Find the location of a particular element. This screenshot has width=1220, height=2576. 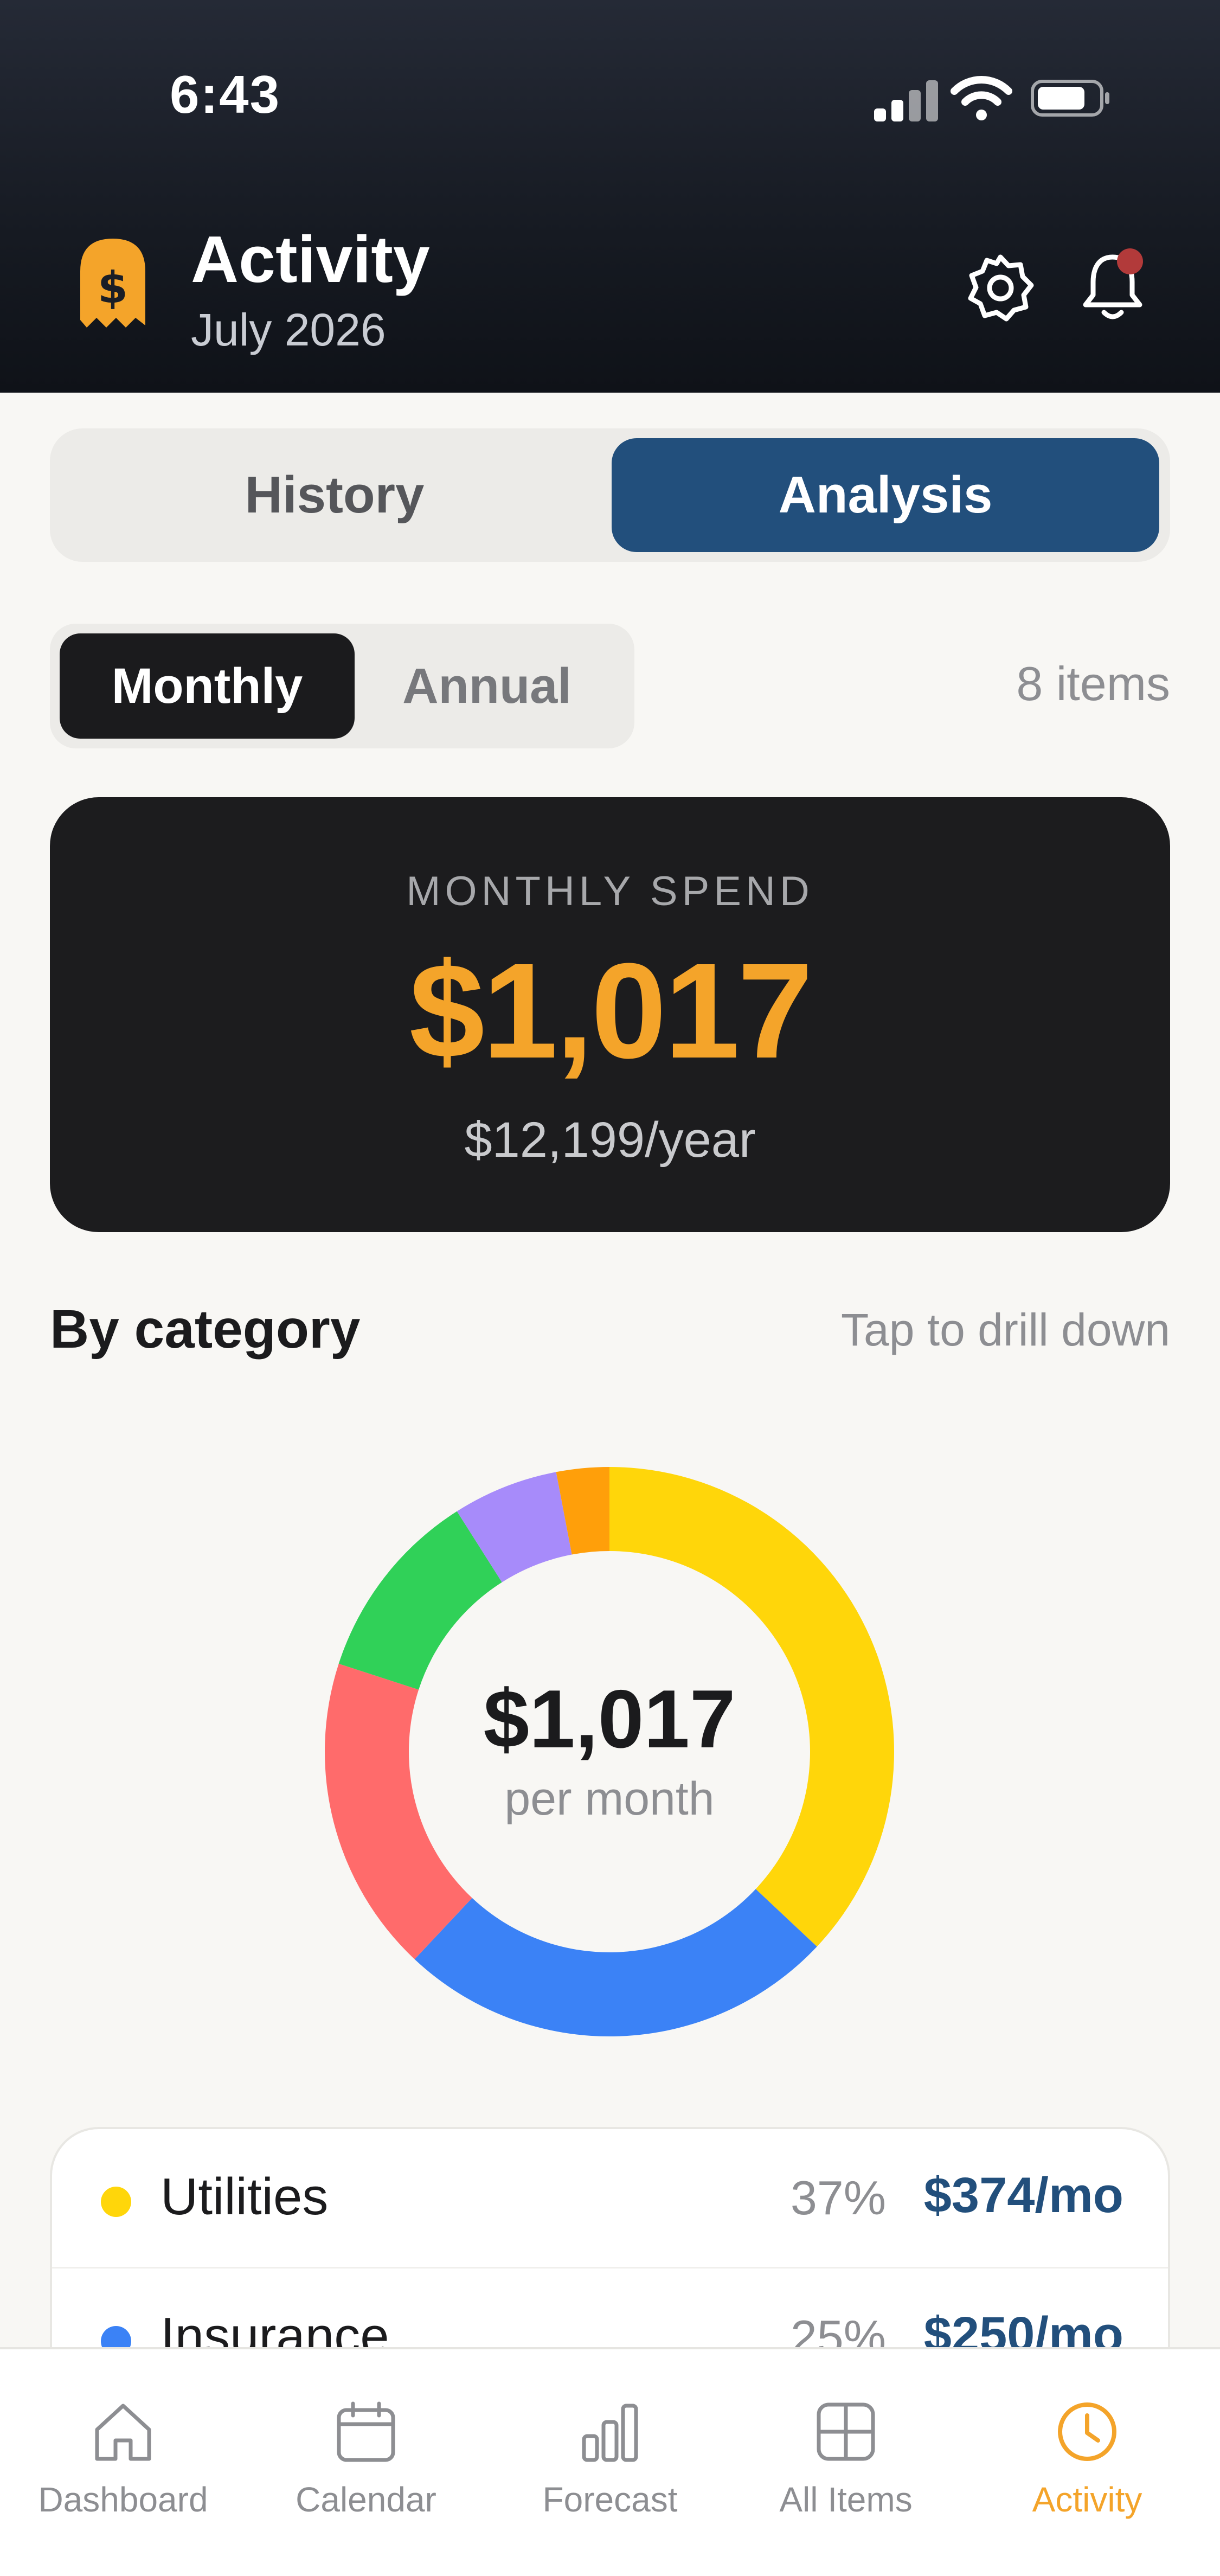

notification-badge is located at coordinates (1130, 261).